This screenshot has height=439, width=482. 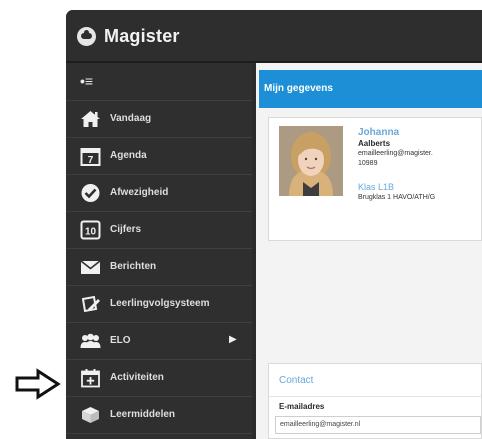 I want to click on sidebar-item-label: Vandaag, so click(x=131, y=118).